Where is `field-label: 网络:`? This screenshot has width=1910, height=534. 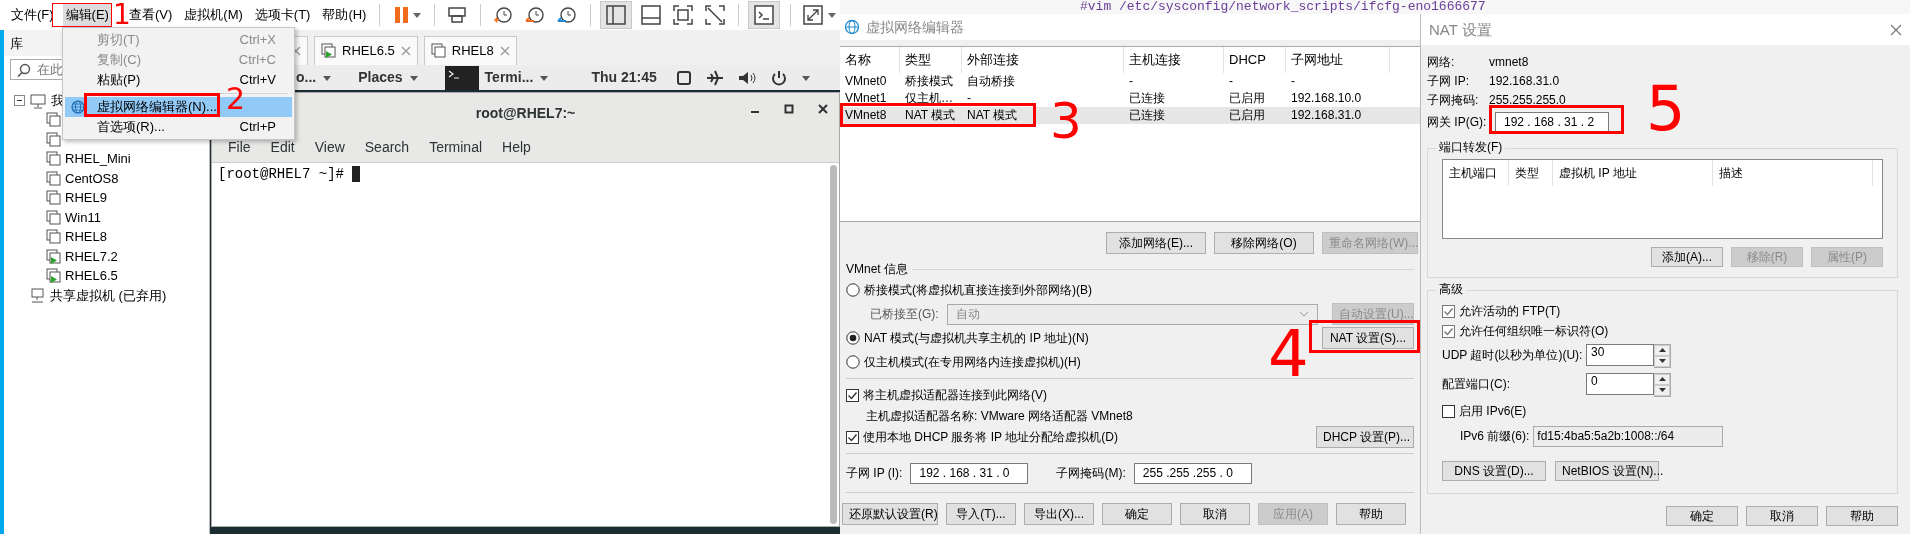 field-label: 网络: is located at coordinates (1441, 62).